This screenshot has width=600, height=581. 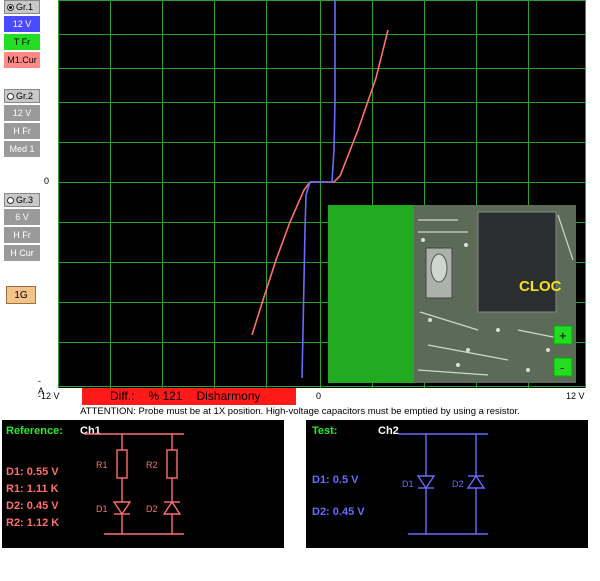 I want to click on y-zero-label: 0, so click(x=47, y=181).